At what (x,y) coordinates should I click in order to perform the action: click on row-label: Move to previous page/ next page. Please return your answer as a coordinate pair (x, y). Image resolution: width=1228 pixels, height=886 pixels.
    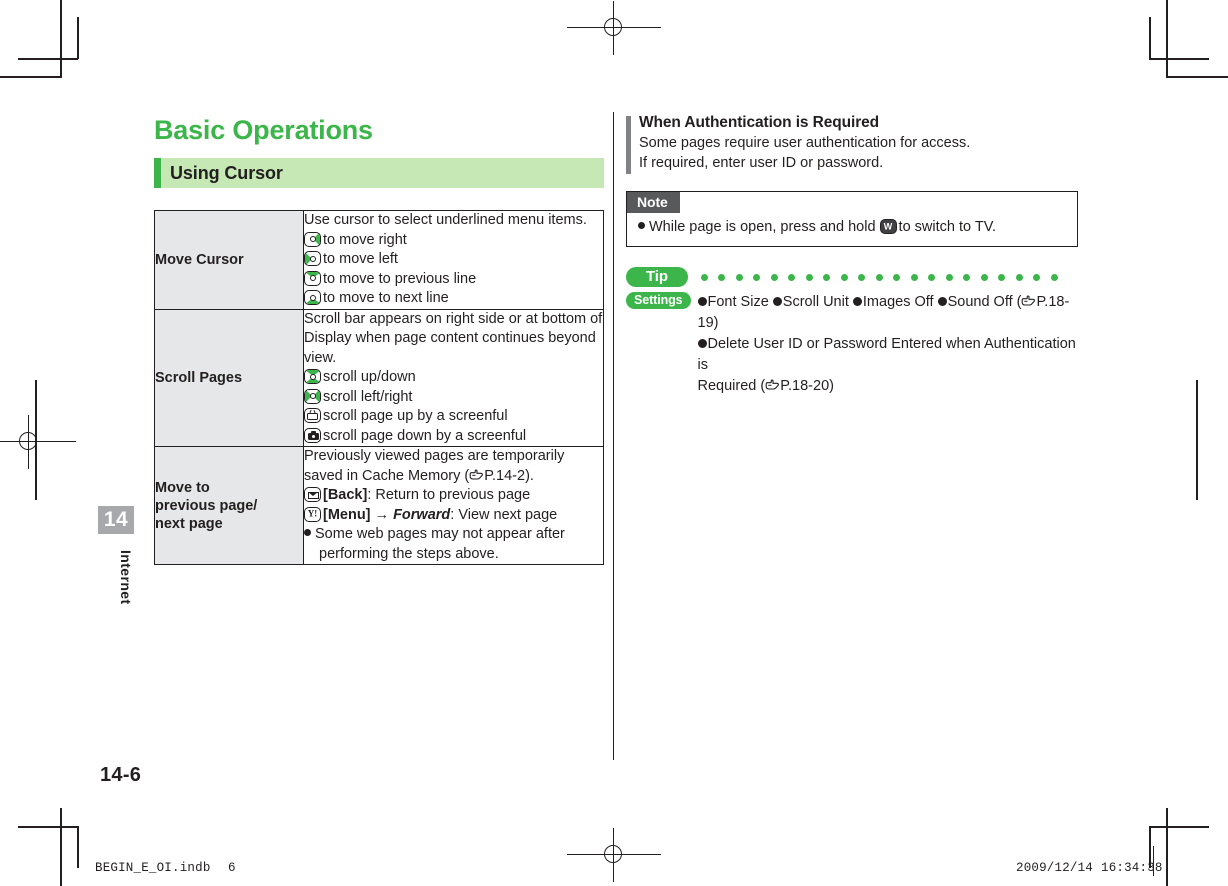
    Looking at the image, I should click on (229, 505).